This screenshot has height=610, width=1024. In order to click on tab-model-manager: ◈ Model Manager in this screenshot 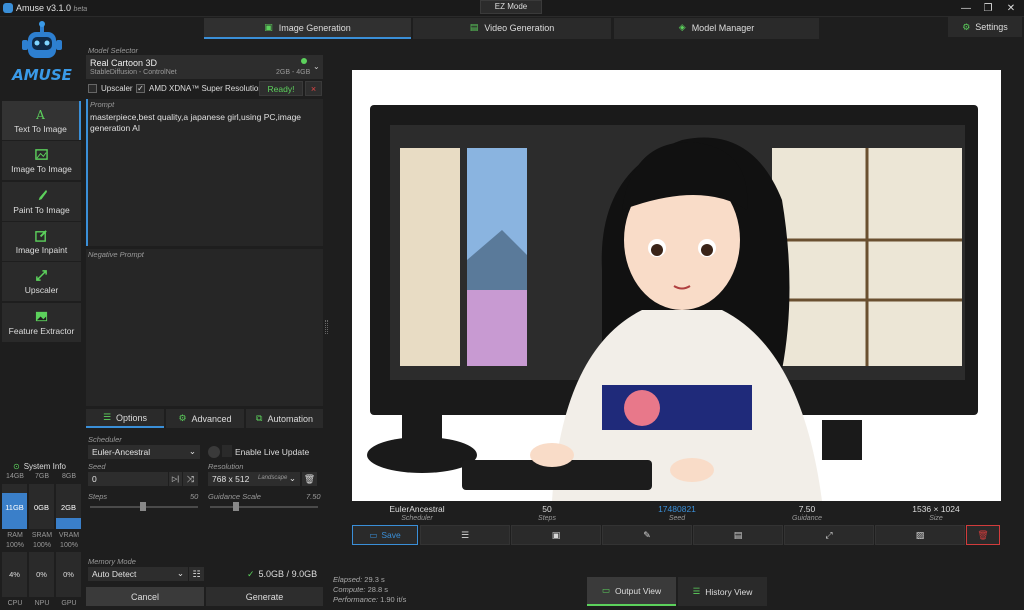, I will do `click(716, 28)`.